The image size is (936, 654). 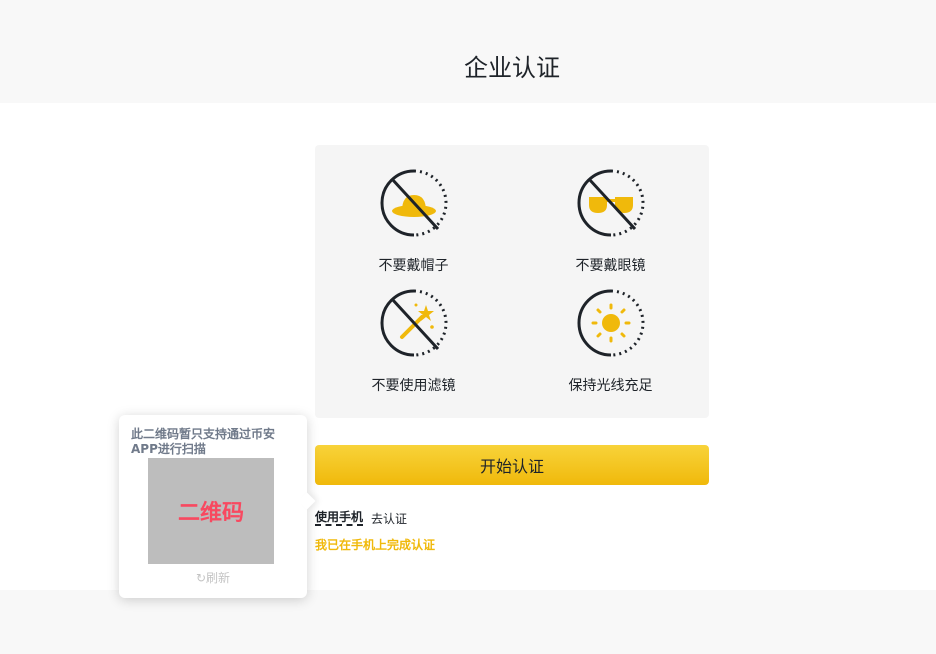 I want to click on tip-label: 不要戴眼镜, so click(x=610, y=266).